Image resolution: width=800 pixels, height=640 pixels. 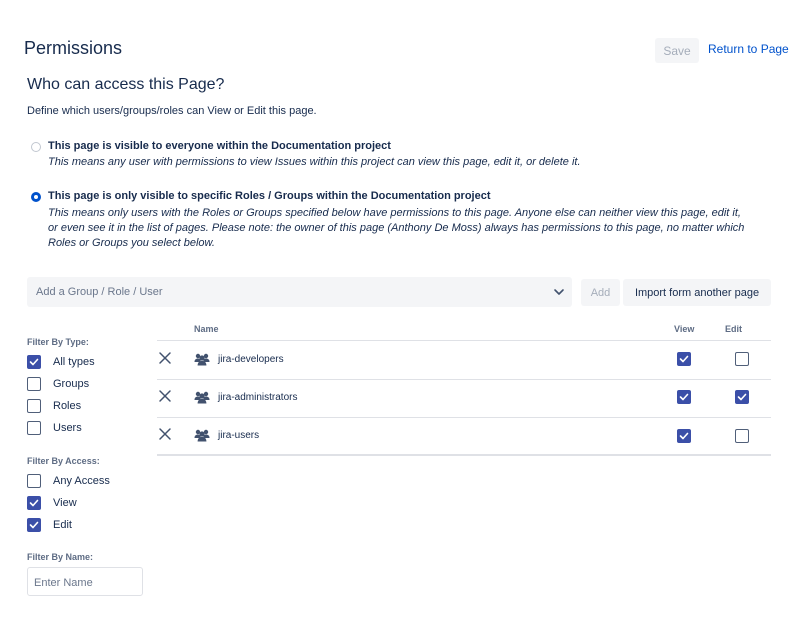 What do you see at coordinates (58, 342) in the screenshot?
I see `filter-by-type-heading: Filter By Type:` at bounding box center [58, 342].